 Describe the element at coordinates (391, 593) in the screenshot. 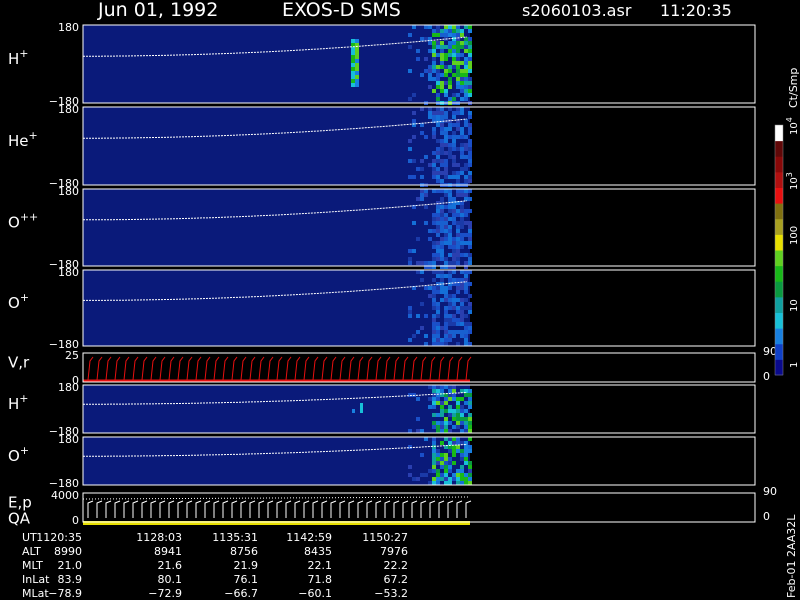

I see `time-axis-value: −53.2` at that location.